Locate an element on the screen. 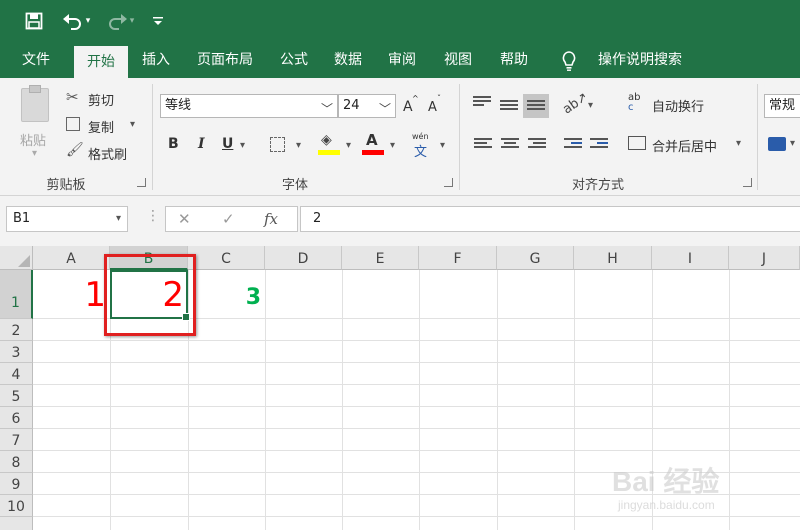  italic-button: I is located at coordinates (201, 144).